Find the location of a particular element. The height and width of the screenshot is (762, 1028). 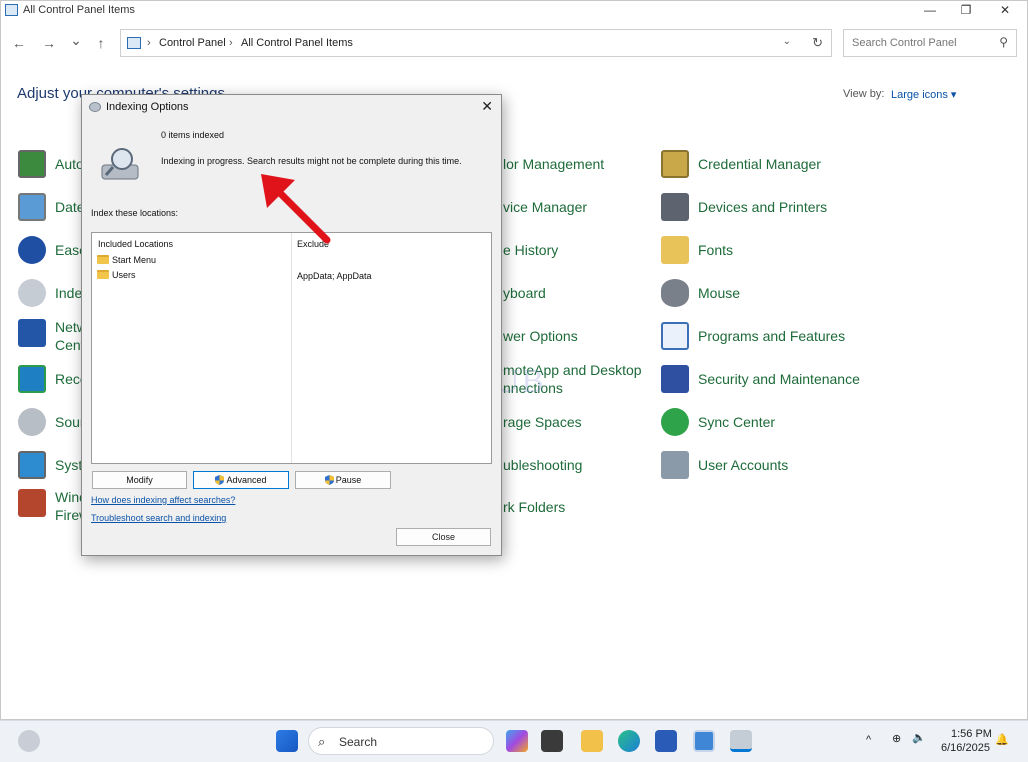

list-item: Start Menu is located at coordinates (126, 260).